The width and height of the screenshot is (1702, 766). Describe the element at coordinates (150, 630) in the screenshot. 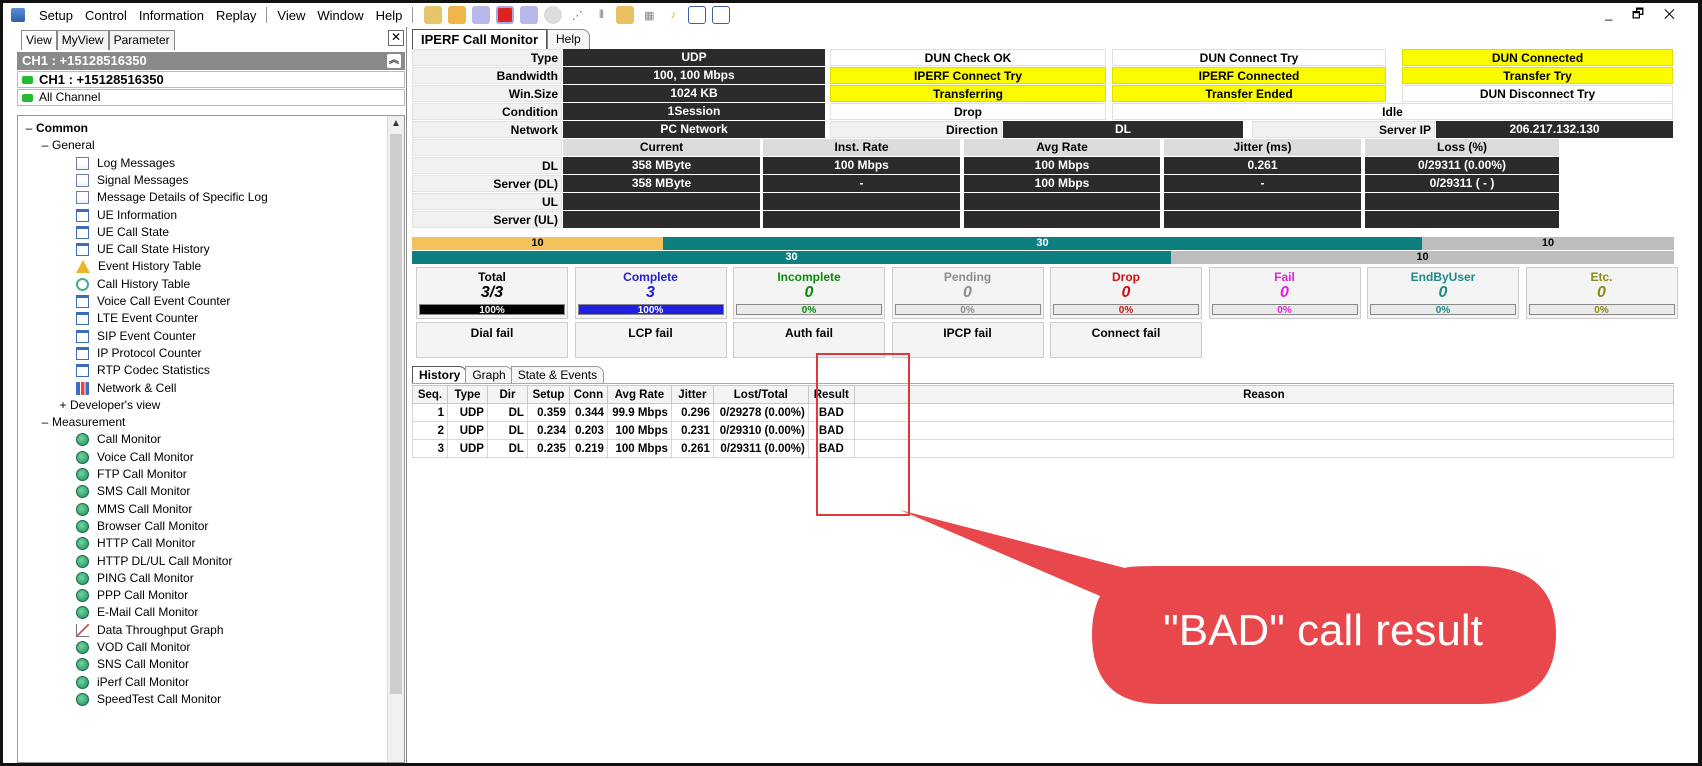

I see `tree-item: Data Throughput Graph` at that location.